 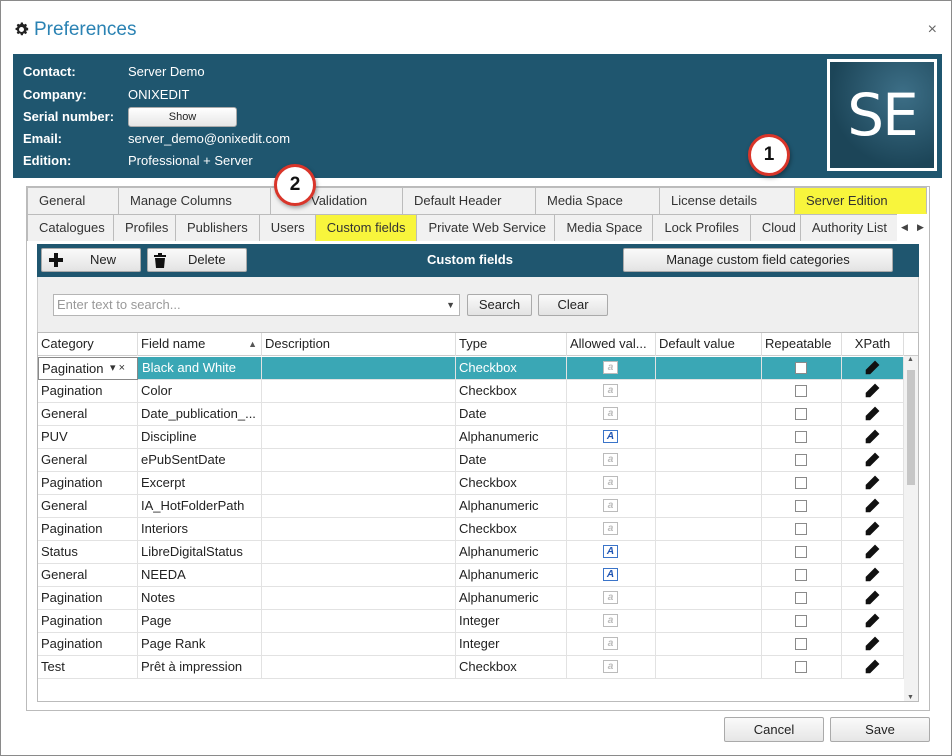 I want to click on tab-lock-profiles: Lock Profiles, so click(x=701, y=227).